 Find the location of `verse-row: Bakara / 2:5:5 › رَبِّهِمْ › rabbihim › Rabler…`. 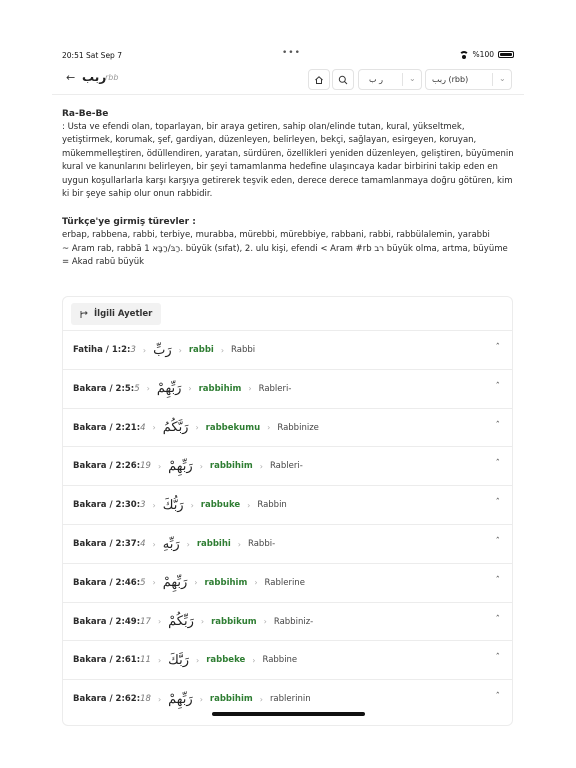

verse-row: Bakara / 2:5:5 › رَبِّهِمْ › rabbihim › Rabler… is located at coordinates (287, 388).